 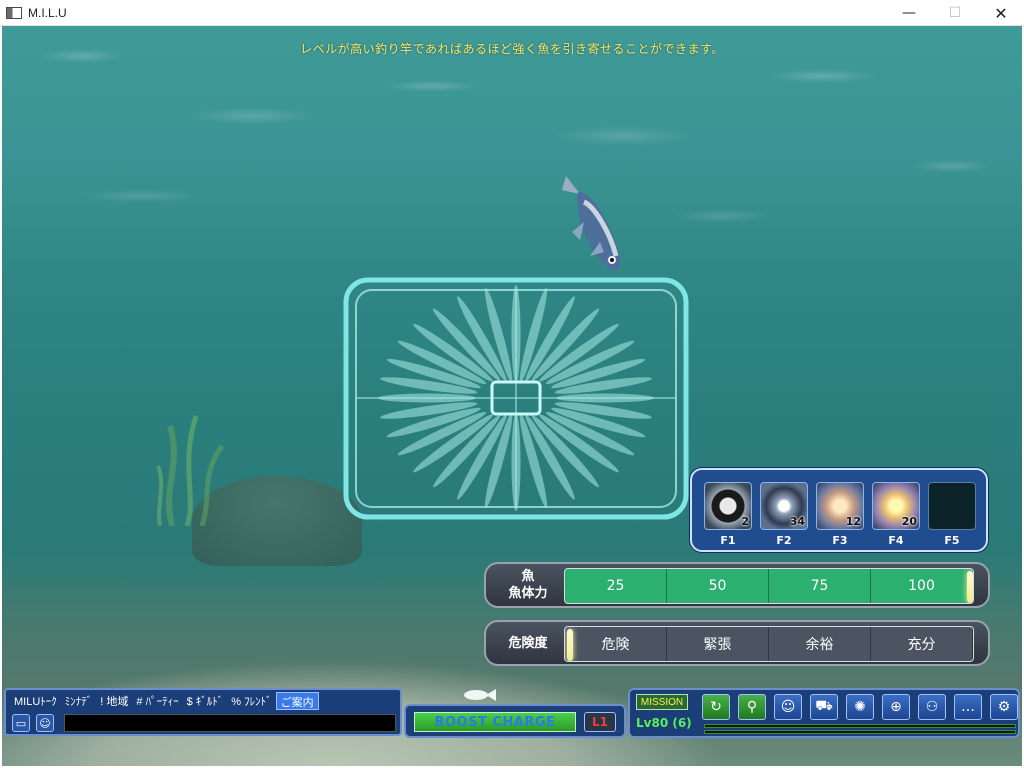 I want to click on window-title: M.I.L.U, so click(x=47, y=12).